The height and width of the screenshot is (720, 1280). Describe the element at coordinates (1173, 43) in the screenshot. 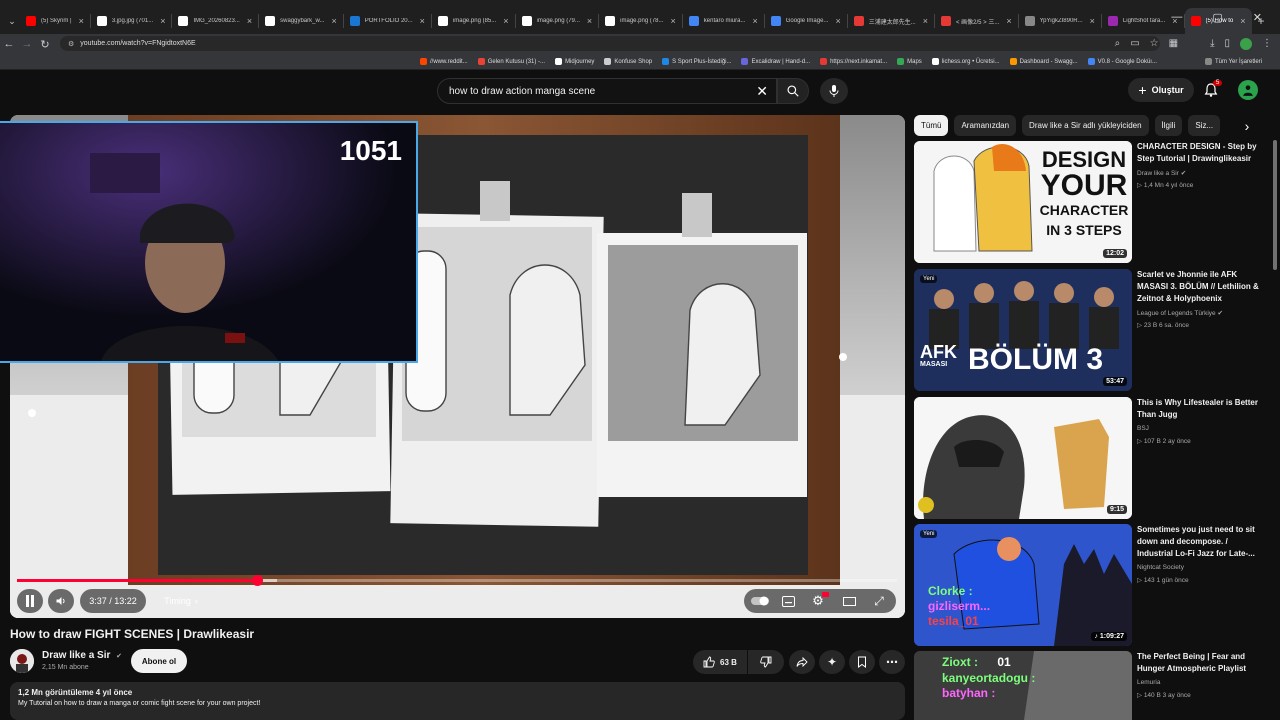

I see `extensions-icon: ▦` at that location.